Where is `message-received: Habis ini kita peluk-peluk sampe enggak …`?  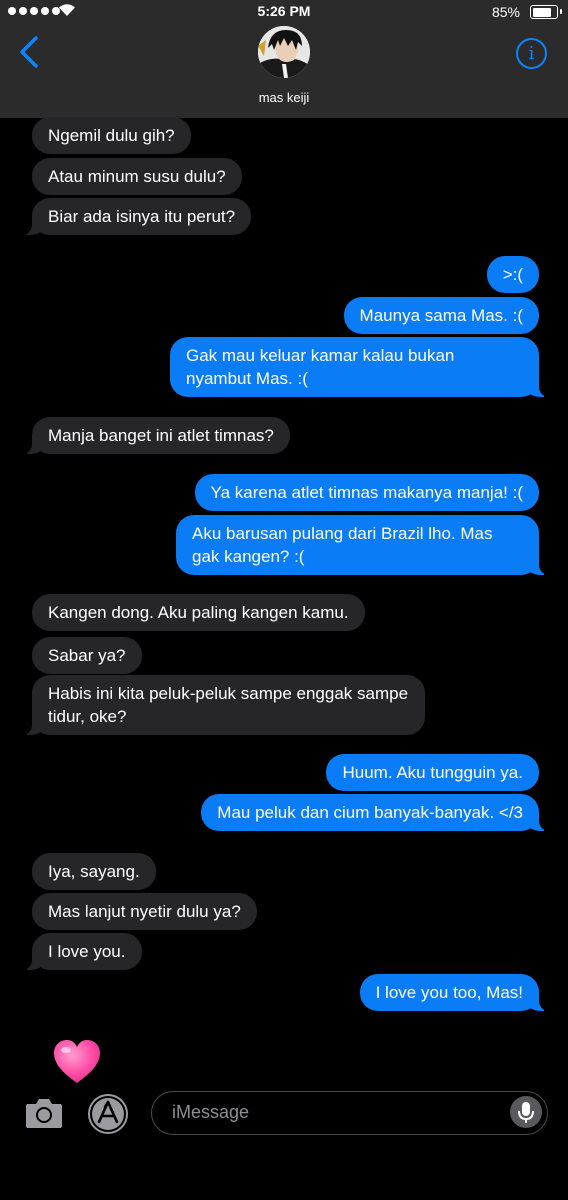 message-received: Habis ini kita peluk-peluk sampe enggak … is located at coordinates (221, 705).